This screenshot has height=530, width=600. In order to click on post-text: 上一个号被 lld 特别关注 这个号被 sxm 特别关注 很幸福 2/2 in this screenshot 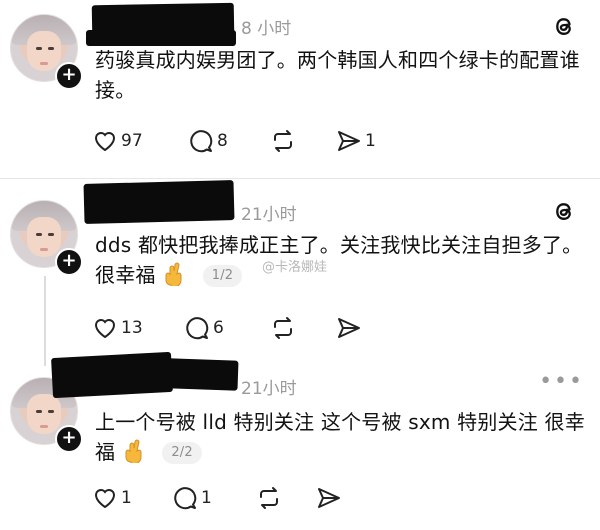, I will do `click(342, 437)`.